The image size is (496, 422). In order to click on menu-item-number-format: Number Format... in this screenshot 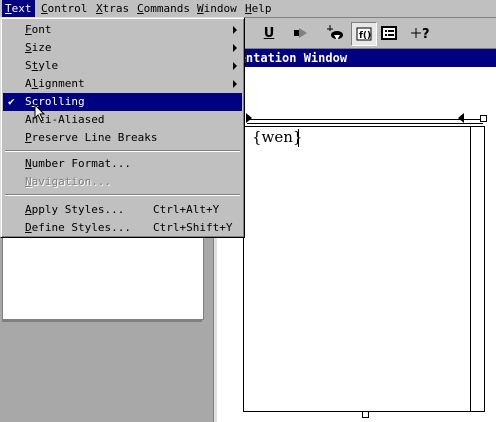, I will do `click(122, 164)`.